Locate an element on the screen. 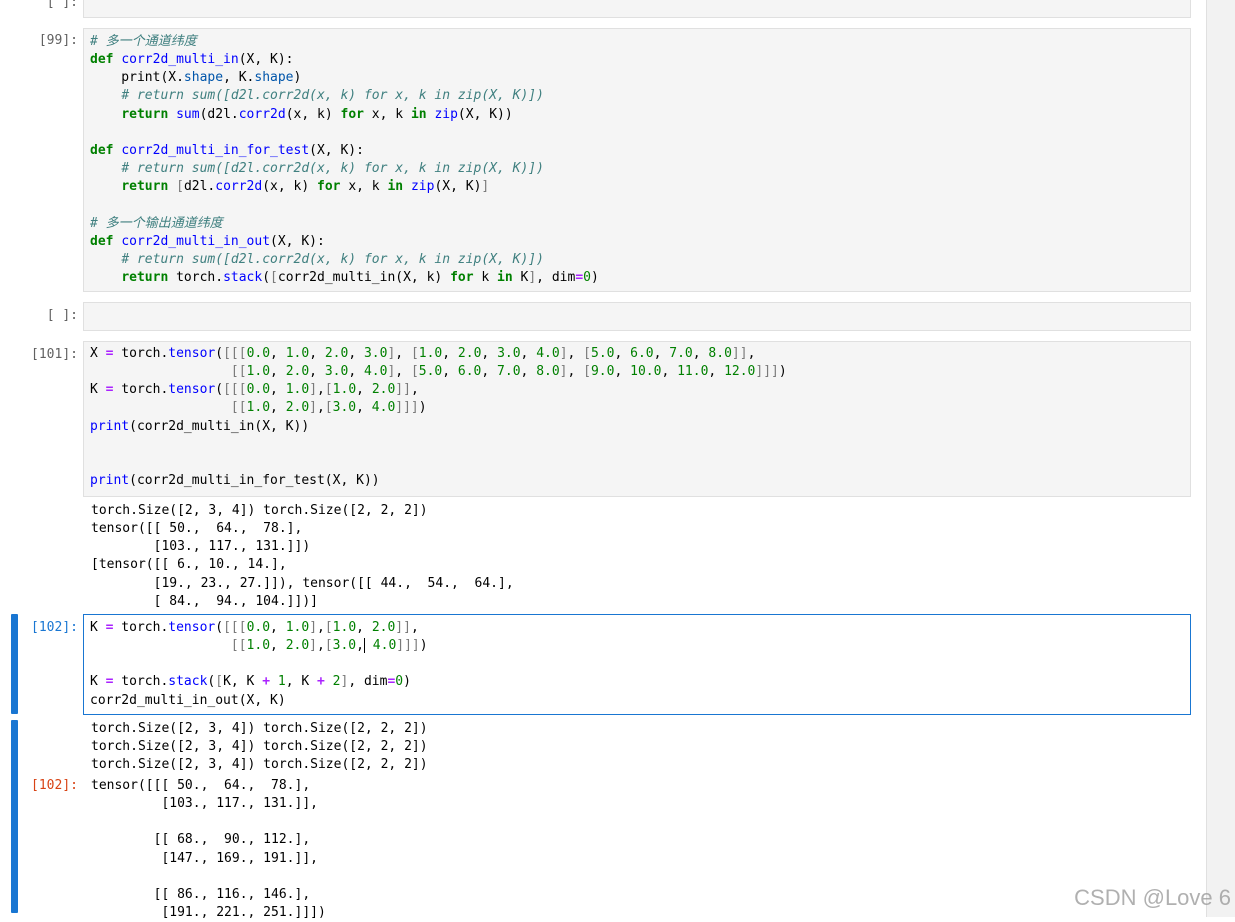 The image size is (1235, 922). cell-prompt: [102]: is located at coordinates (54, 627).